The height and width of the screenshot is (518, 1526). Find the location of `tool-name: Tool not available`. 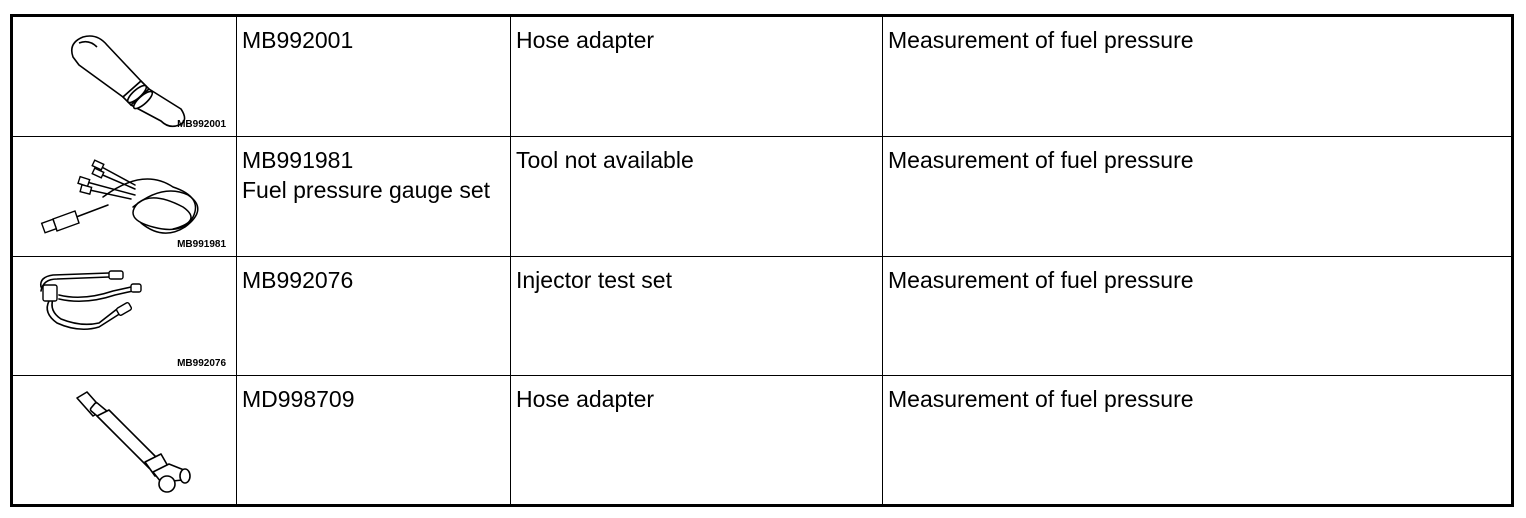

tool-name: Tool not available is located at coordinates (605, 160).